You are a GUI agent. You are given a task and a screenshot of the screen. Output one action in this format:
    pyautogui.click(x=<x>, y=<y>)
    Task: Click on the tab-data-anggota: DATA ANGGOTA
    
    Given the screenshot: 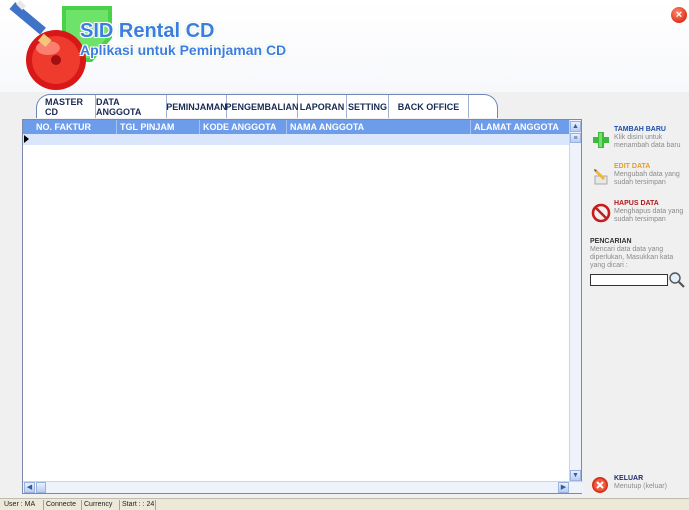 What is the action you would take?
    pyautogui.click(x=131, y=106)
    